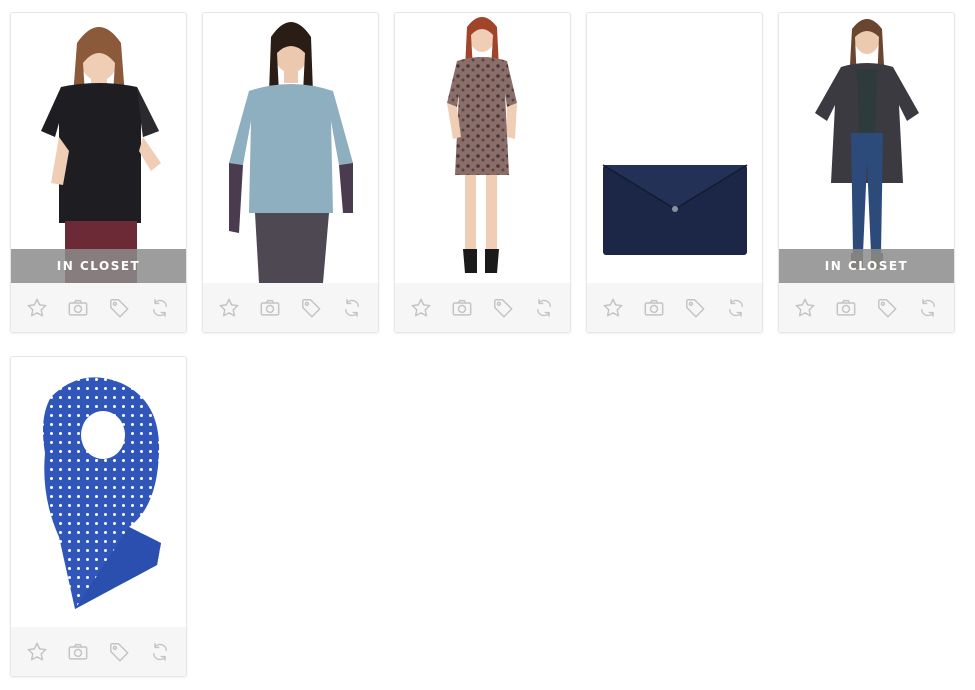 Image resolution: width=975 pixels, height=690 pixels. I want to click on blue-dolman-top-model-photo, so click(291, 152).